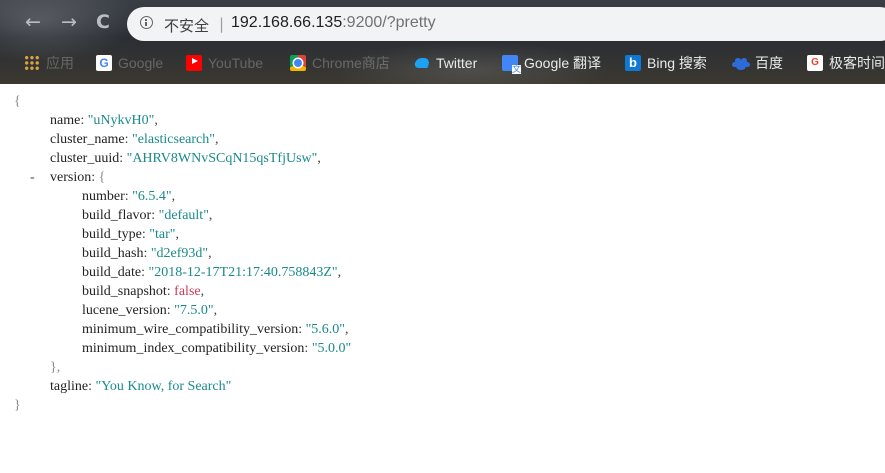 Image resolution: width=885 pixels, height=473 pixels. What do you see at coordinates (17, 101) in the screenshot?
I see `json-root-open: {` at bounding box center [17, 101].